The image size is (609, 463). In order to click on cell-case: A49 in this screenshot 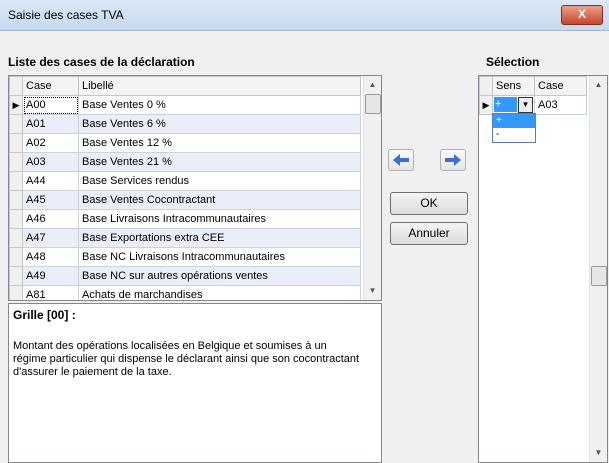, I will do `click(50, 276)`.